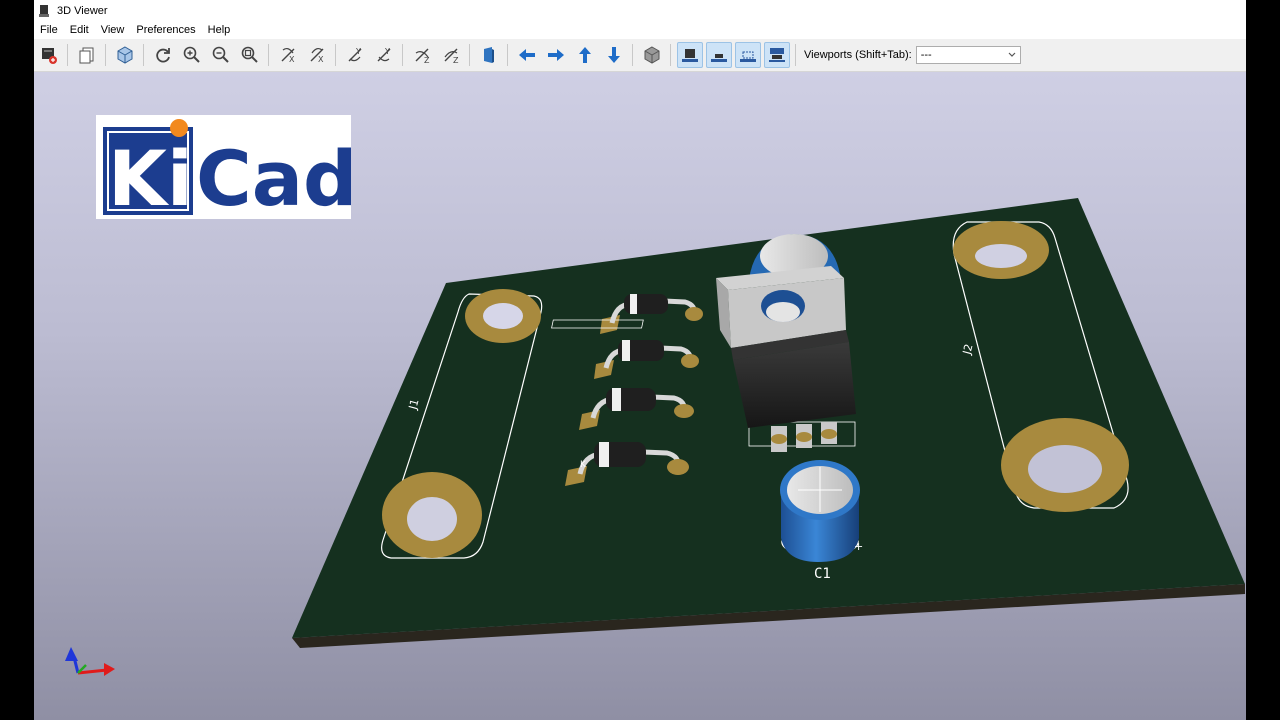 Image resolution: width=1280 pixels, height=720 pixels. I want to click on pan-right-button, so click(556, 55).